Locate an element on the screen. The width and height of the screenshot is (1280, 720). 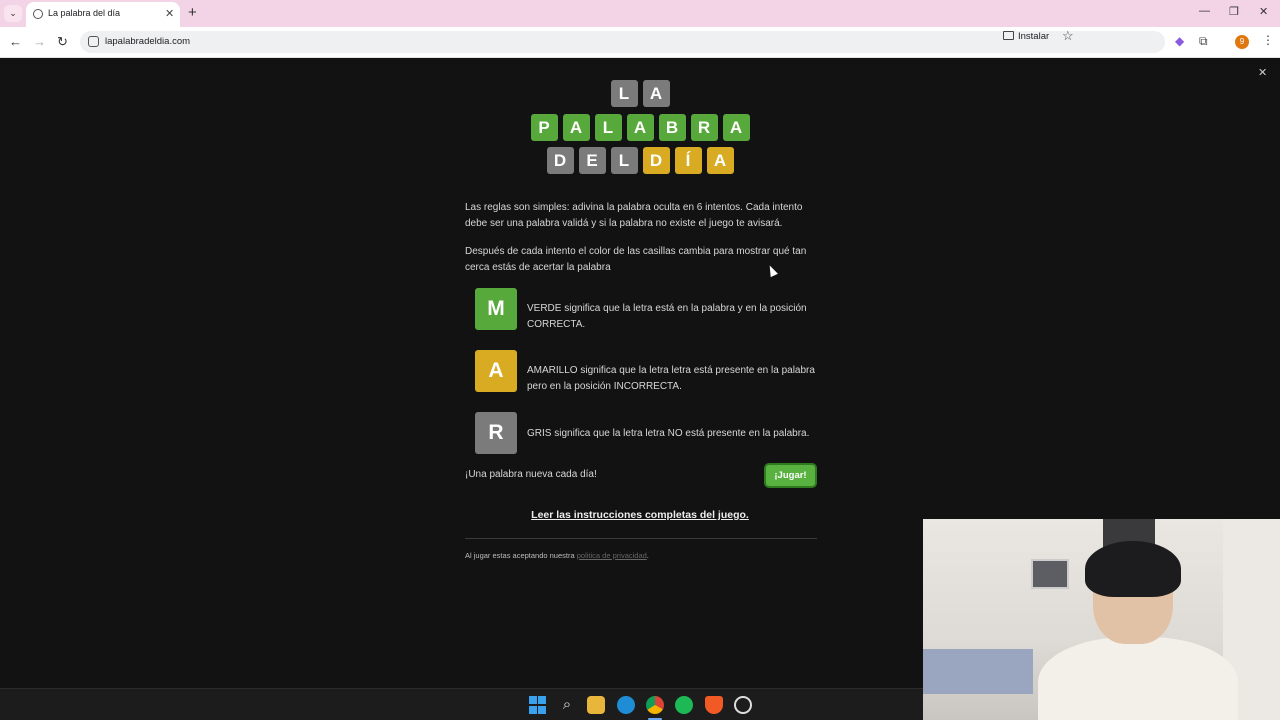
bookmark-star-icon: ☆ is located at coordinates (1068, 36).